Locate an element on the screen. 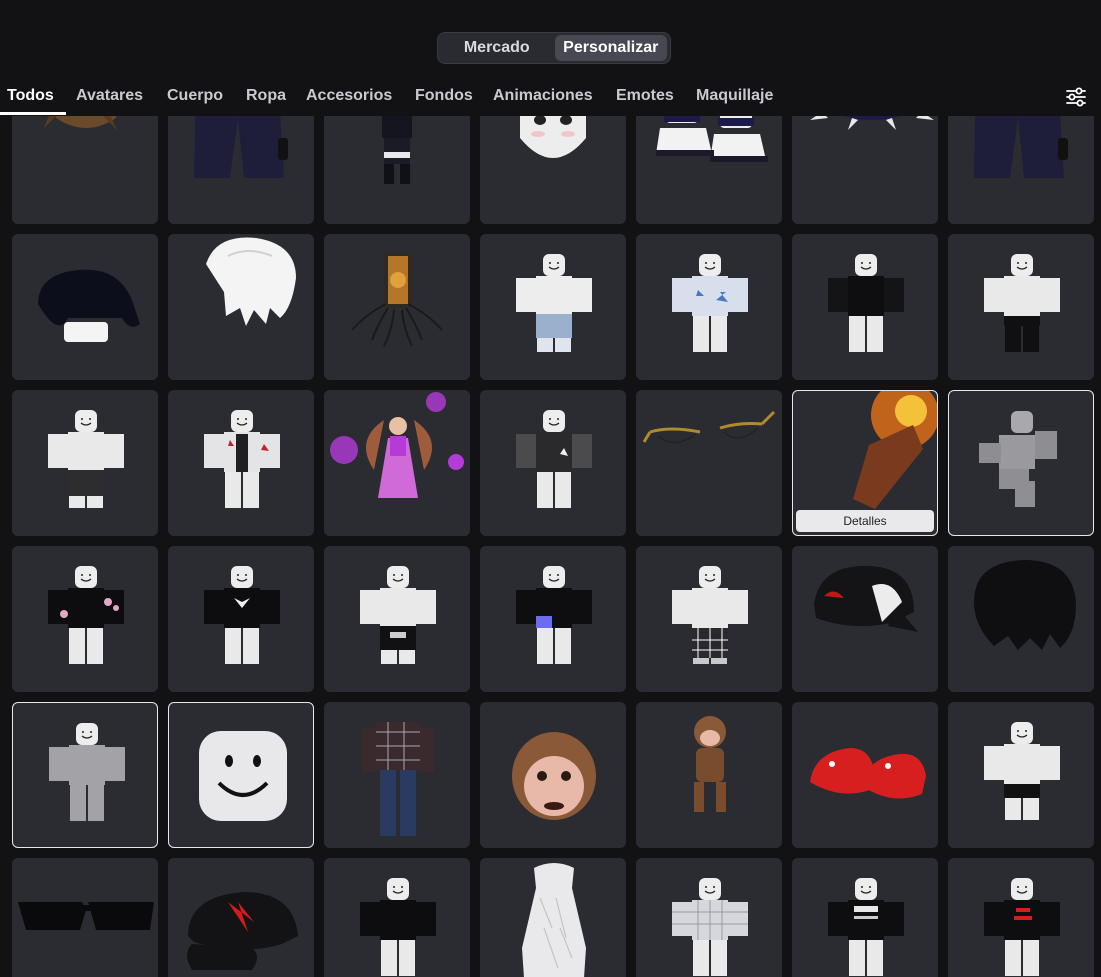 The image size is (1101, 977). market-button: Mercado is located at coordinates (497, 48).